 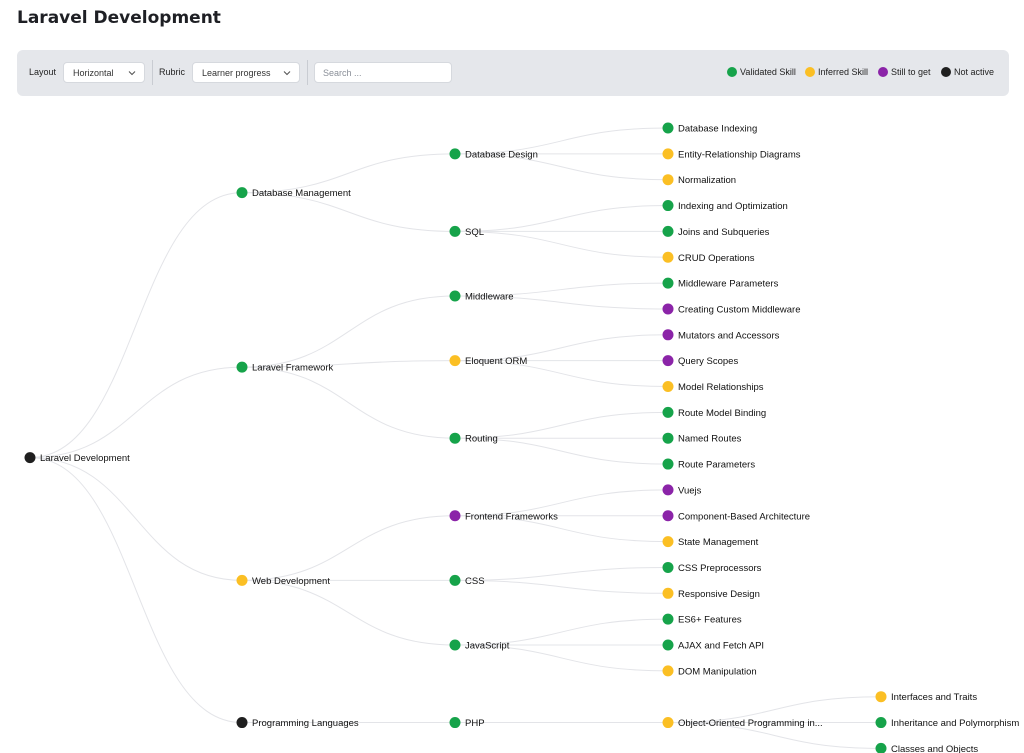 What do you see at coordinates (729, 335) in the screenshot?
I see `node-label: Mutators and Accessors` at bounding box center [729, 335].